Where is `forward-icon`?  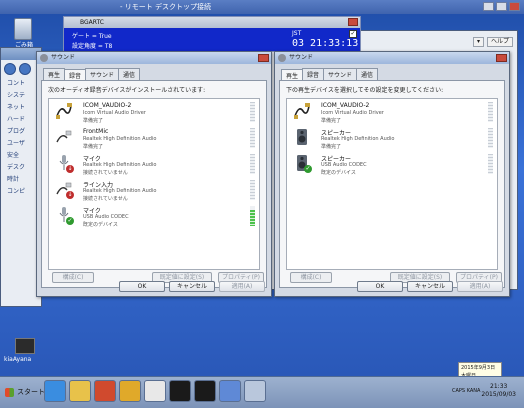 forward-icon is located at coordinates (25, 69).